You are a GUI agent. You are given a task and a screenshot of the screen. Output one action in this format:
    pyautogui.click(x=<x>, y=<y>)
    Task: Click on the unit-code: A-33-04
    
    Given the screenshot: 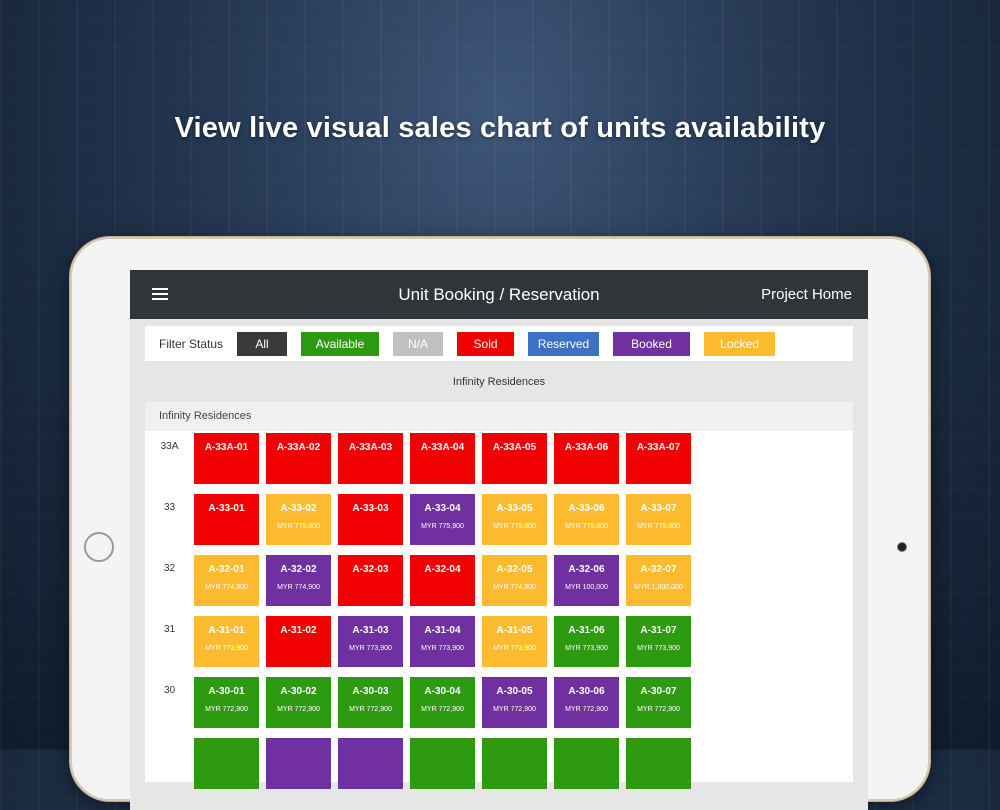 What is the action you would take?
    pyautogui.click(x=442, y=508)
    